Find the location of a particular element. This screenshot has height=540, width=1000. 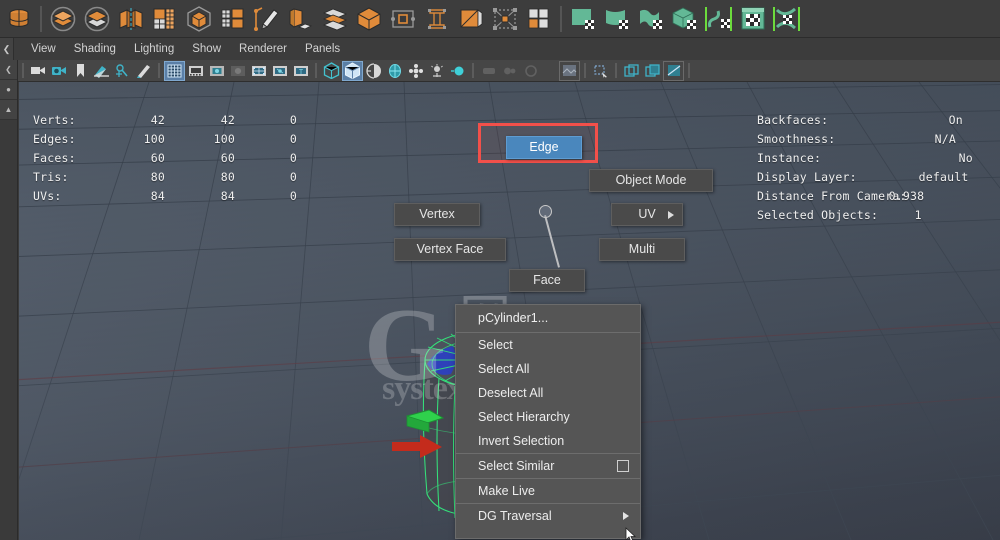

ctx-select-similar: Select Similar is located at coordinates (548, 466).